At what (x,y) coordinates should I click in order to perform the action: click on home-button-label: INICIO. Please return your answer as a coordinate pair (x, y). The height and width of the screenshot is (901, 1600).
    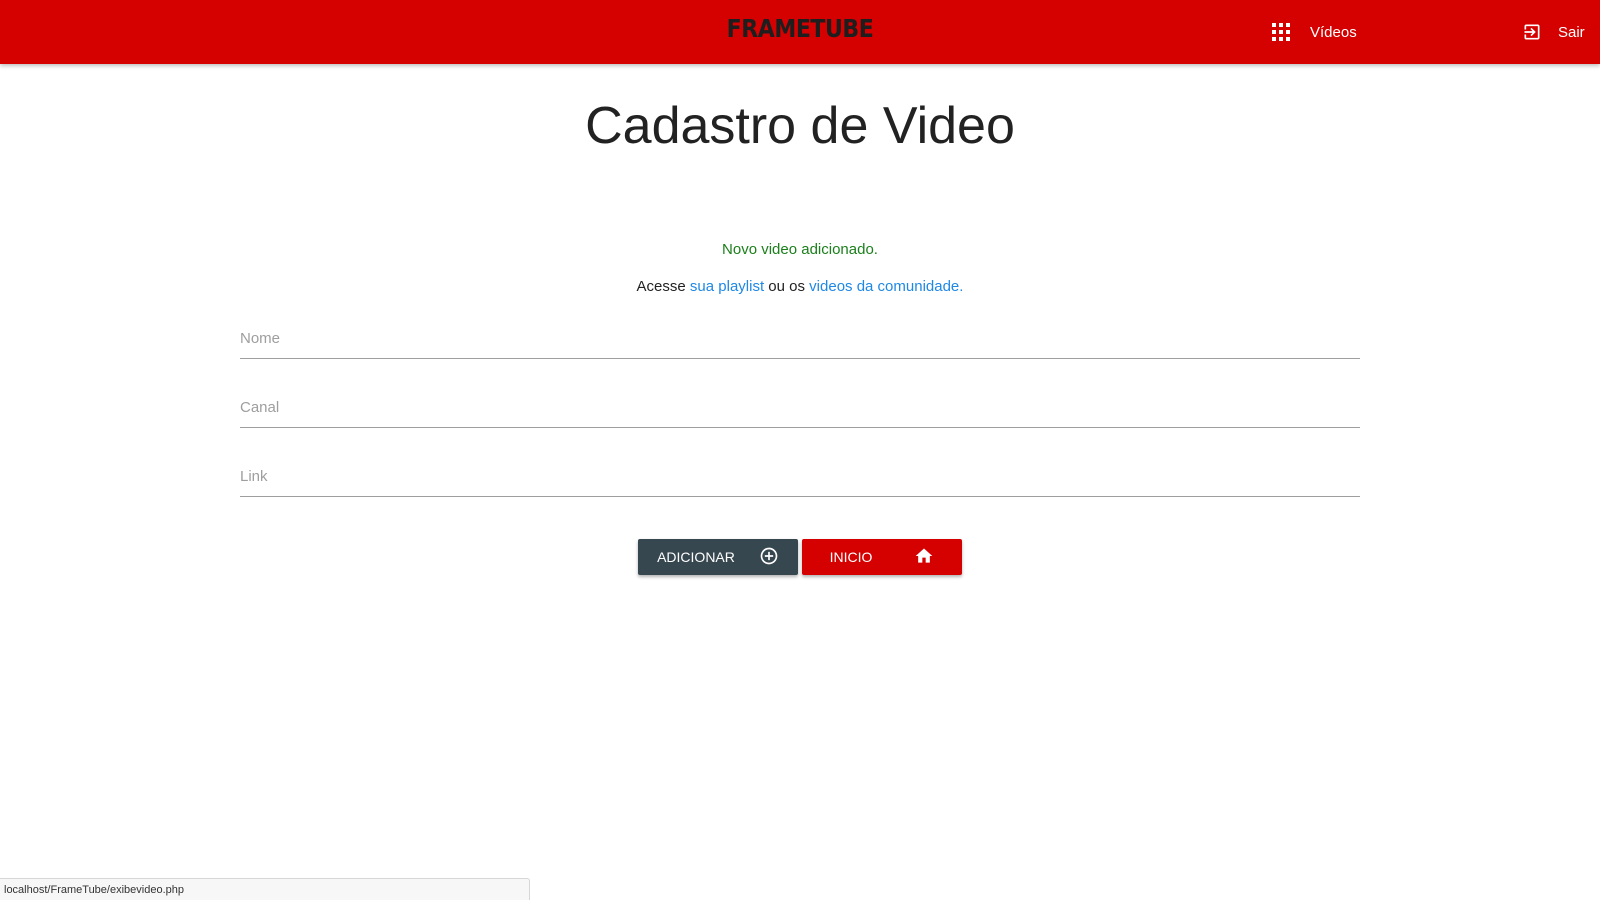
    Looking at the image, I should click on (851, 557).